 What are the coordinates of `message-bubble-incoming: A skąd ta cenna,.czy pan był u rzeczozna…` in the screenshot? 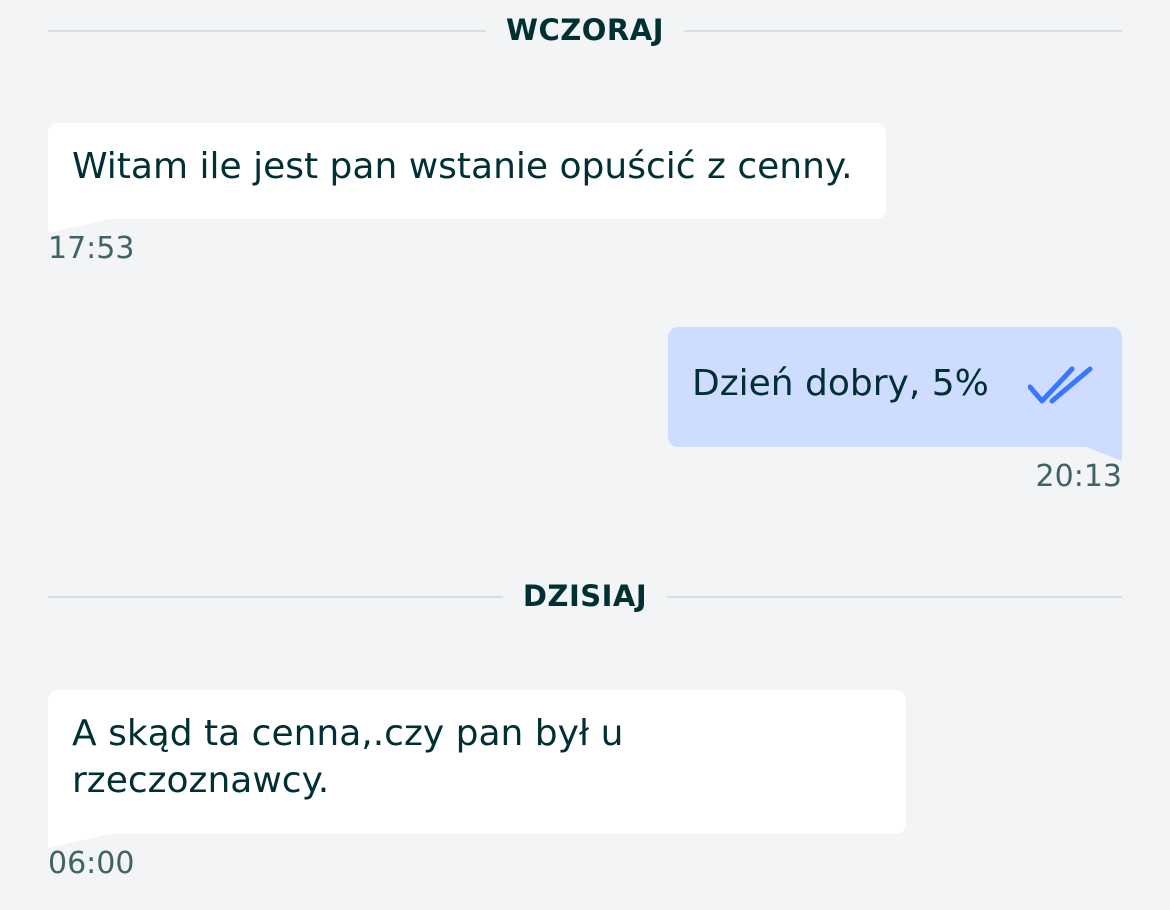 It's located at (477, 769).